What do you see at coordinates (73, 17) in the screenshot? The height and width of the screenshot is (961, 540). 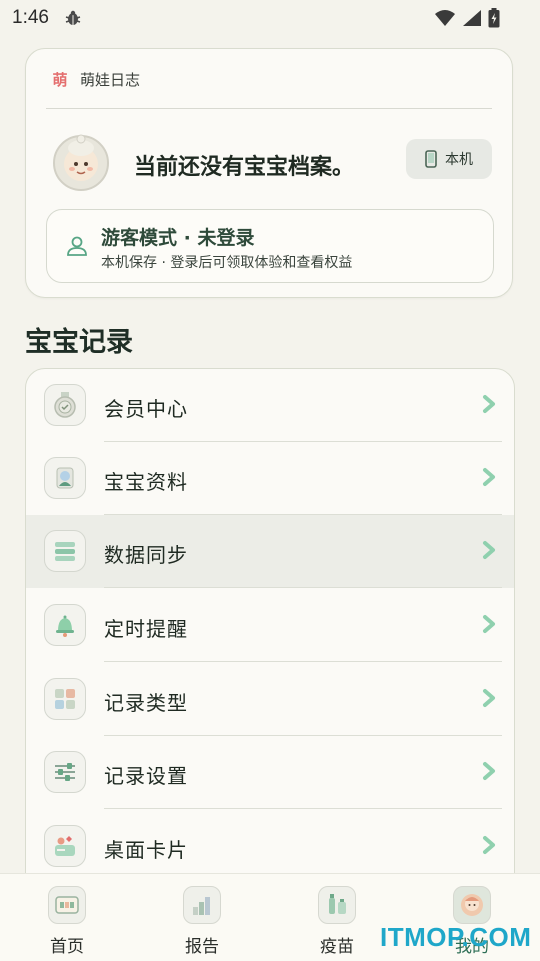 I see `debug-bug-icon` at bounding box center [73, 17].